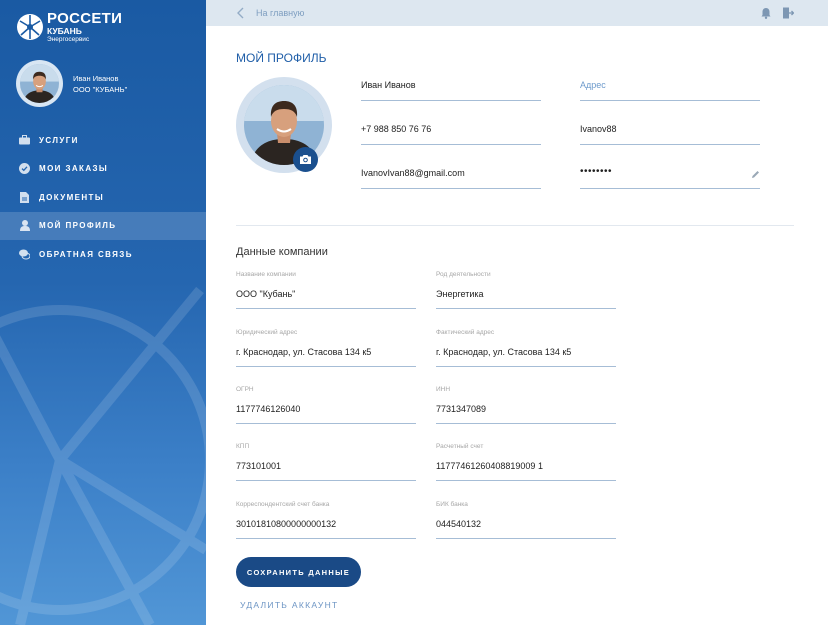 The width and height of the screenshot is (828, 625). What do you see at coordinates (266, 274) in the screenshot?
I see `field-label: Название компании` at bounding box center [266, 274].